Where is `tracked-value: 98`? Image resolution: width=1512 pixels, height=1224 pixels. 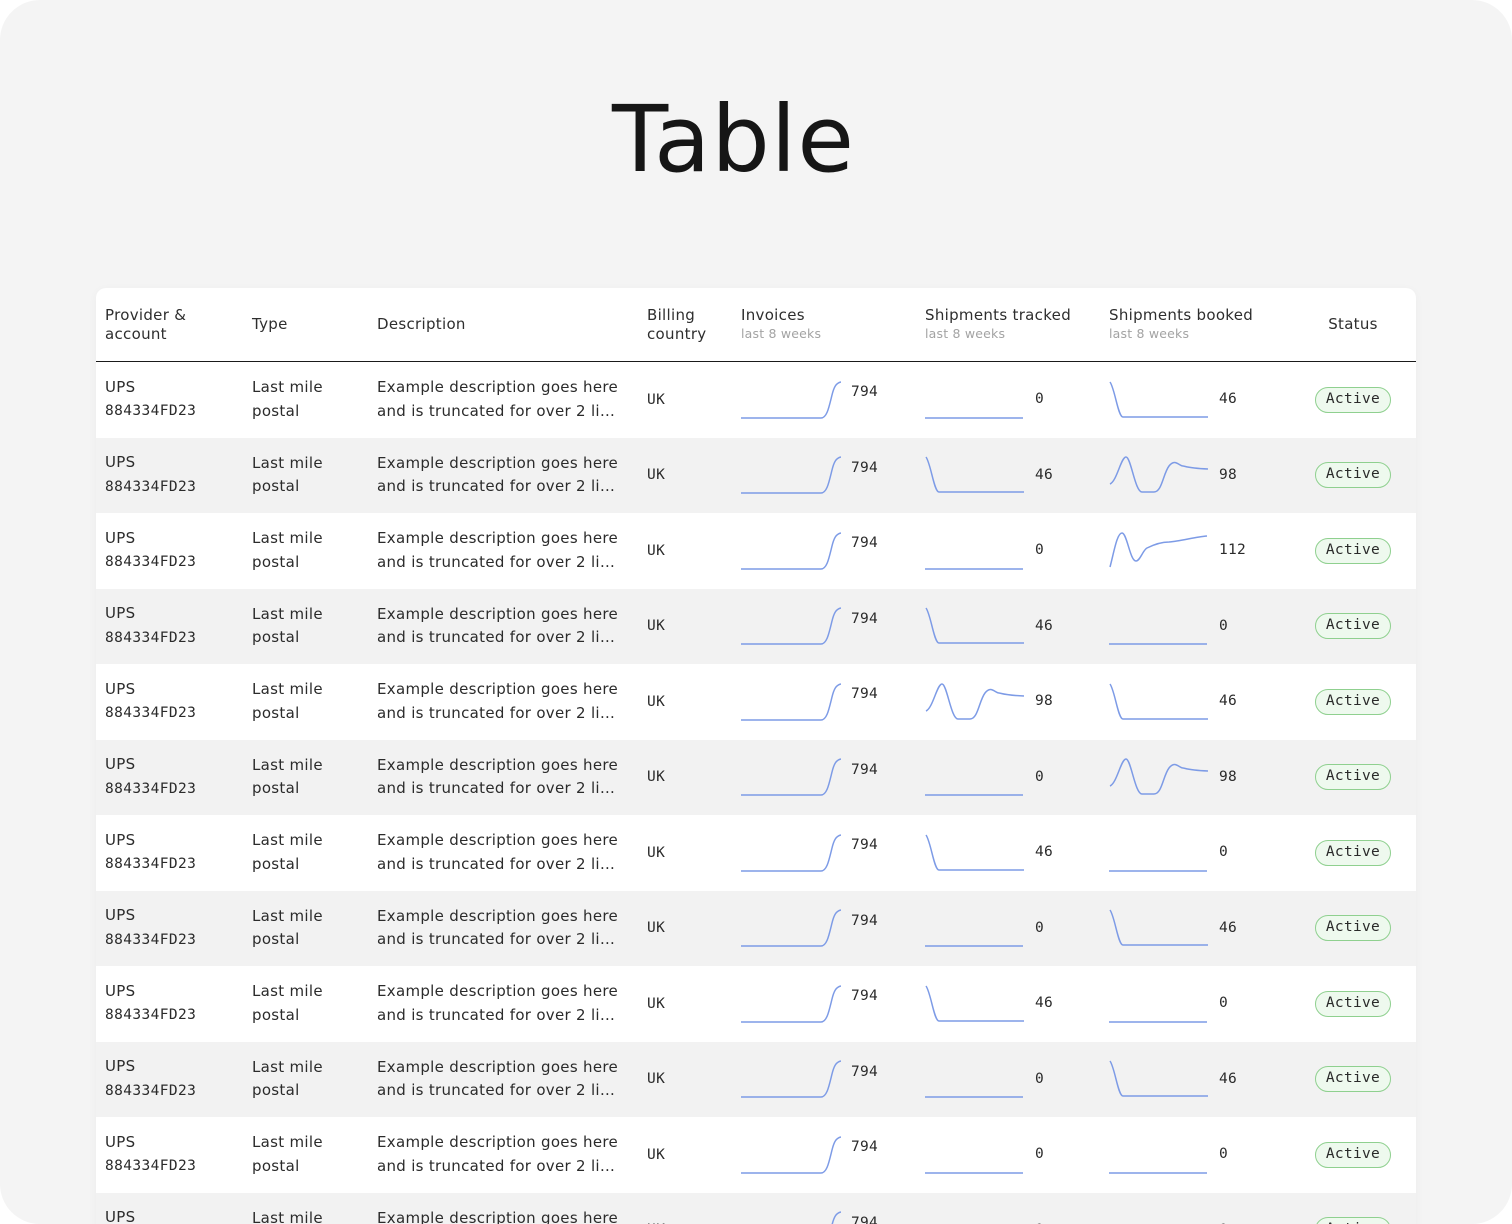 tracked-value: 98 is located at coordinates (1044, 701).